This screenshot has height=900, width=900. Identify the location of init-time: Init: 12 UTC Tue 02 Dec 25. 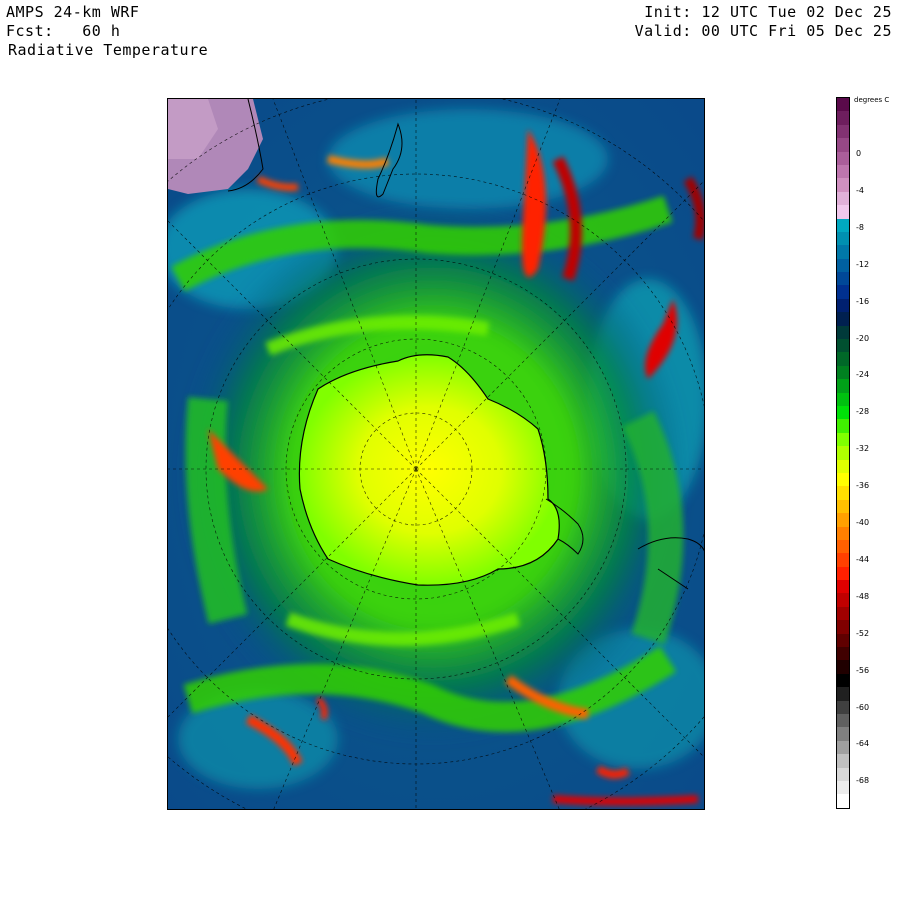
(768, 12).